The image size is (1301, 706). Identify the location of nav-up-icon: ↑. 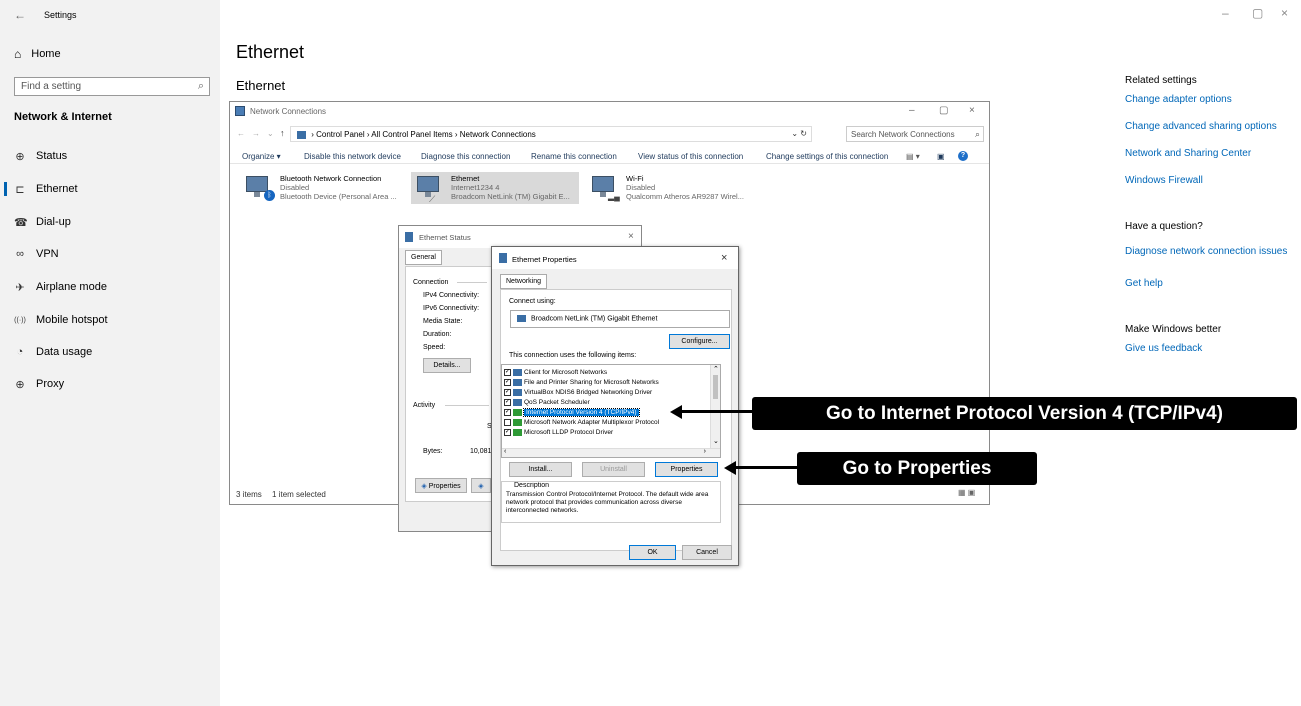
(282, 133).